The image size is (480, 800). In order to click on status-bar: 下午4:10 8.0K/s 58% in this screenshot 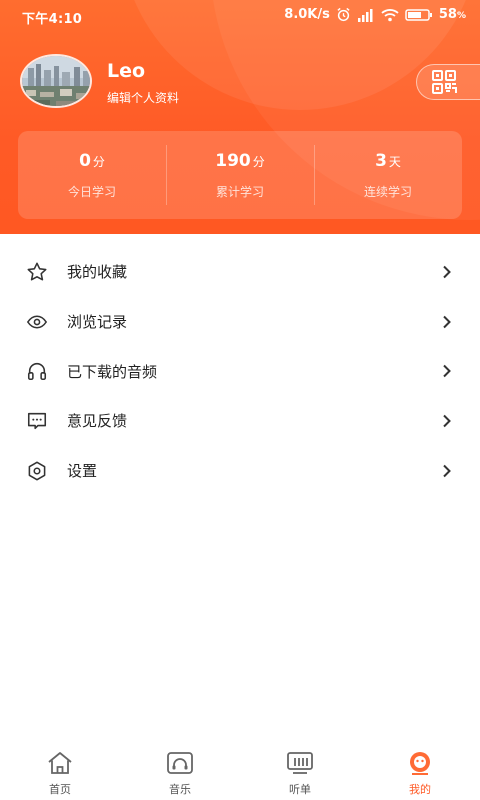, I will do `click(240, 16)`.